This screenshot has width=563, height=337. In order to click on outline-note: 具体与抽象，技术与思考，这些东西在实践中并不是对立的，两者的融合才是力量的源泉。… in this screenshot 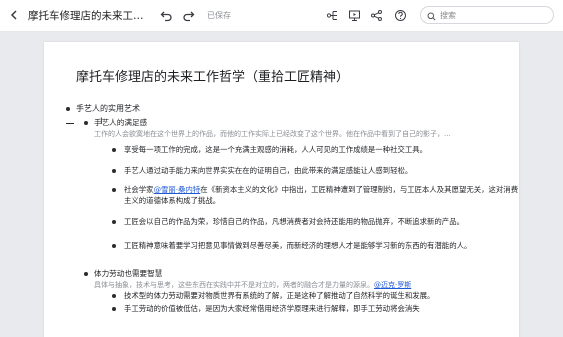, I will do `click(296, 285)`.